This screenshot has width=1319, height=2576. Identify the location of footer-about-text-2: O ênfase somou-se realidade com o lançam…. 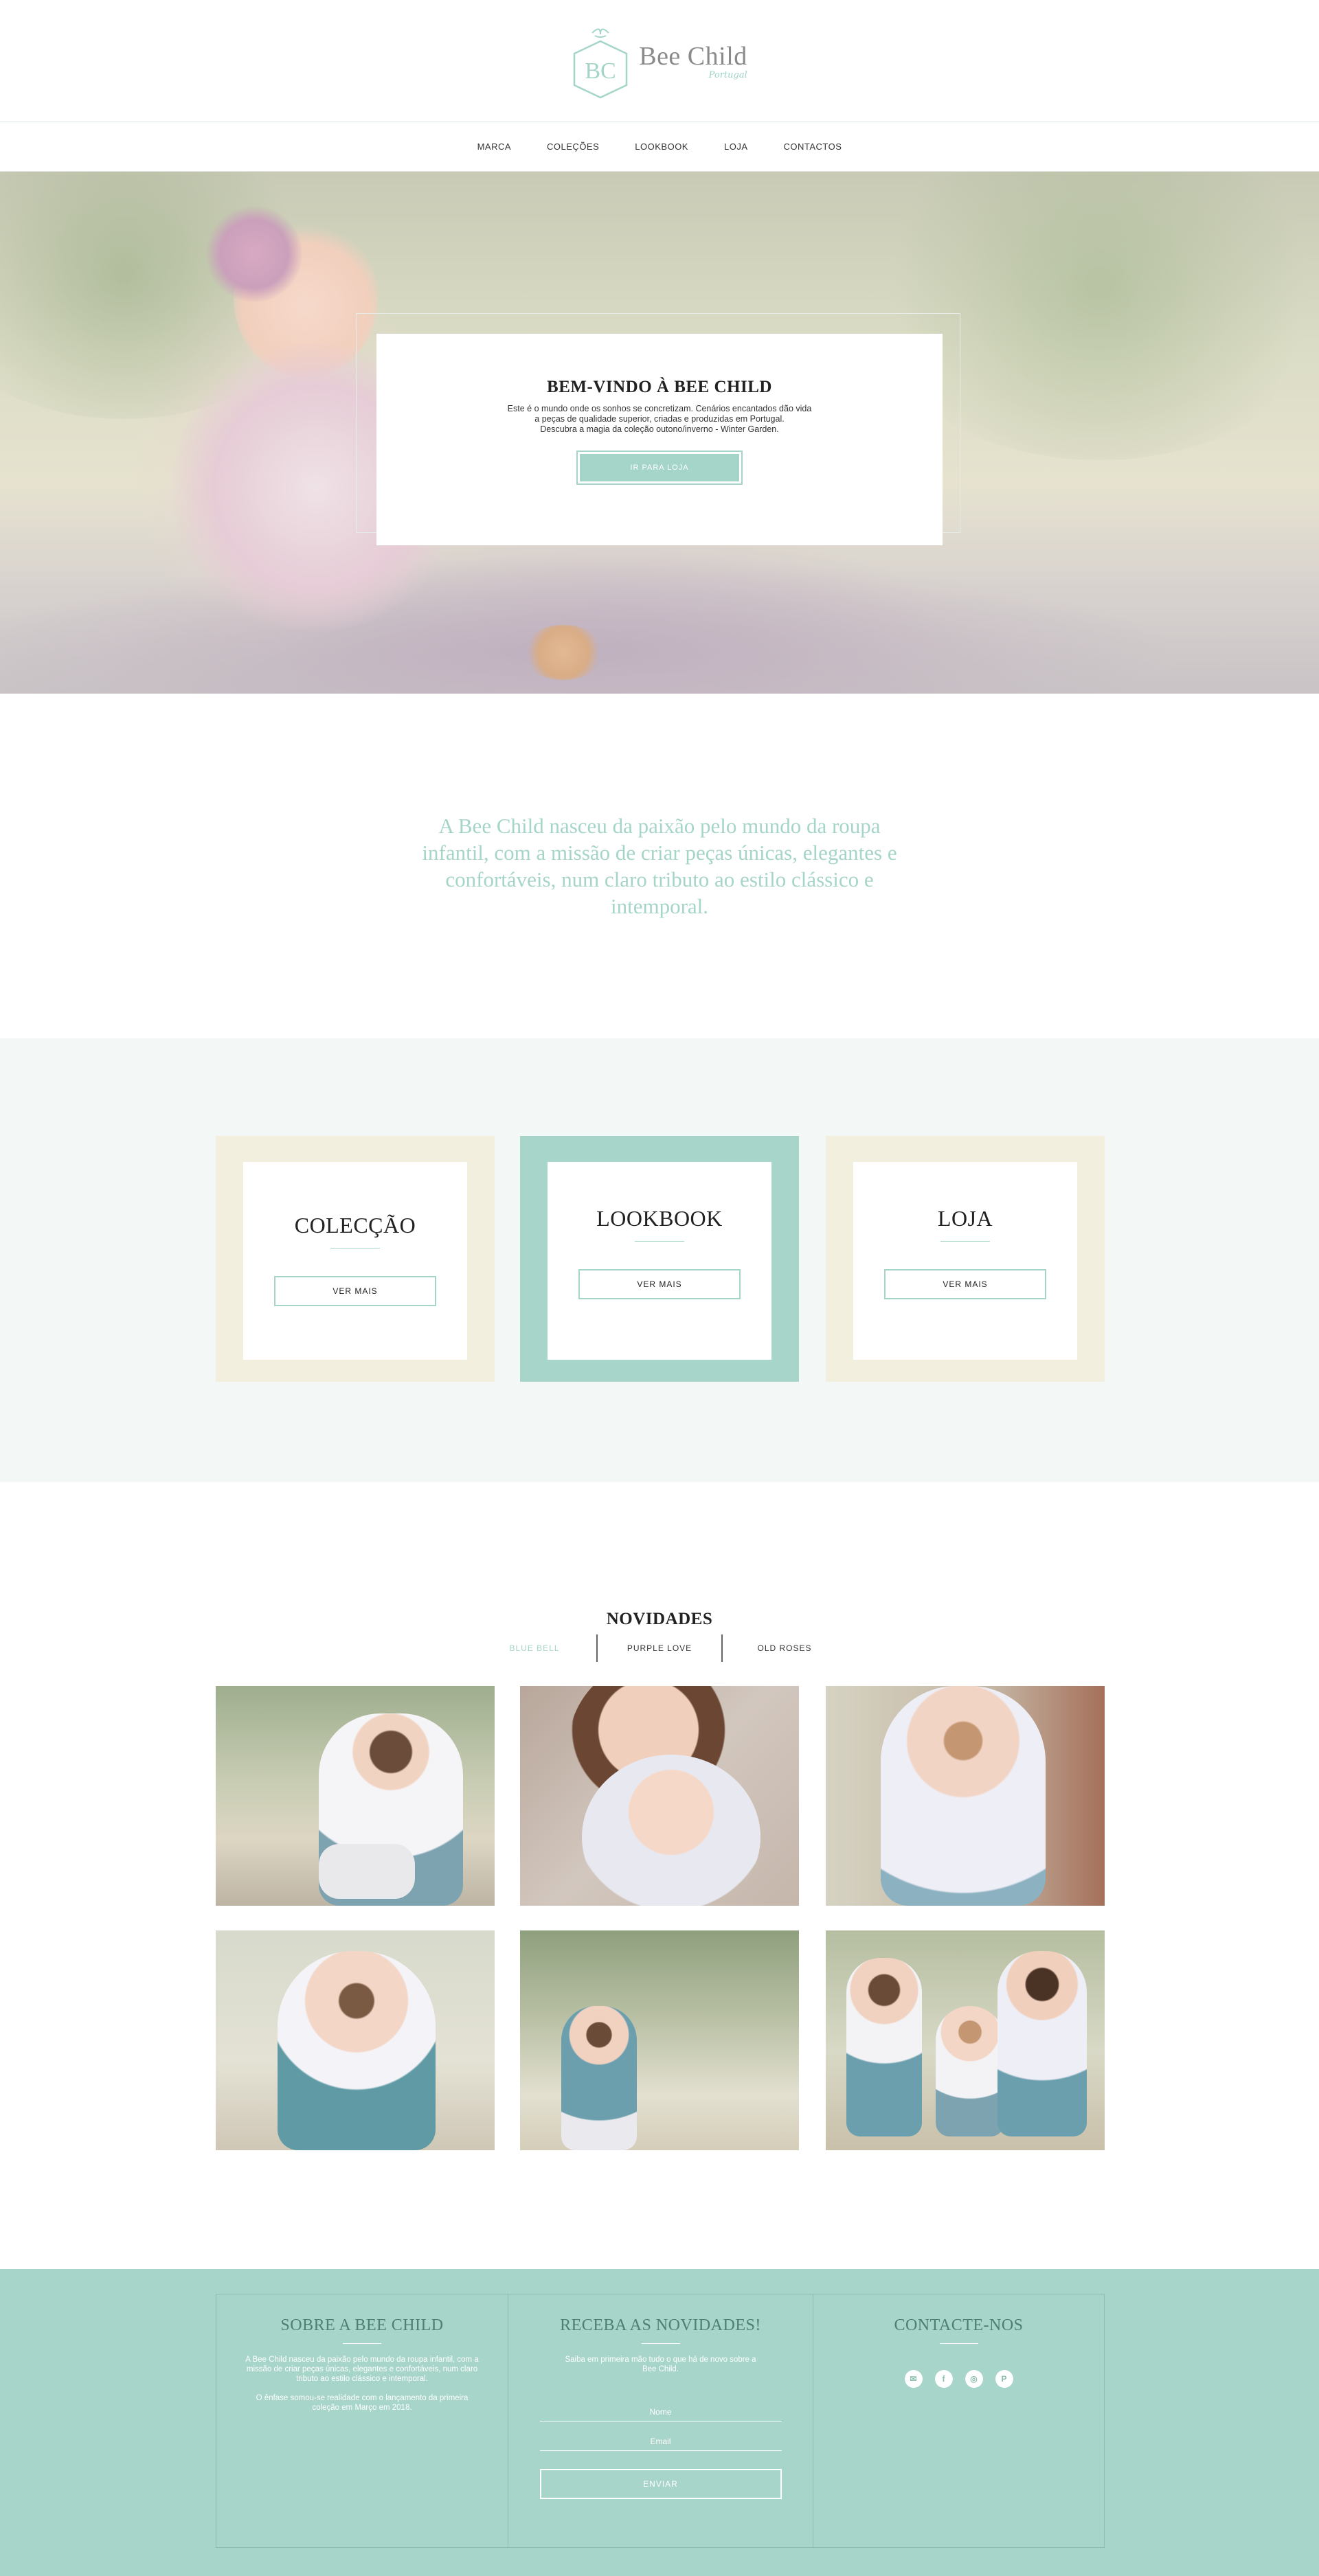
(363, 2403).